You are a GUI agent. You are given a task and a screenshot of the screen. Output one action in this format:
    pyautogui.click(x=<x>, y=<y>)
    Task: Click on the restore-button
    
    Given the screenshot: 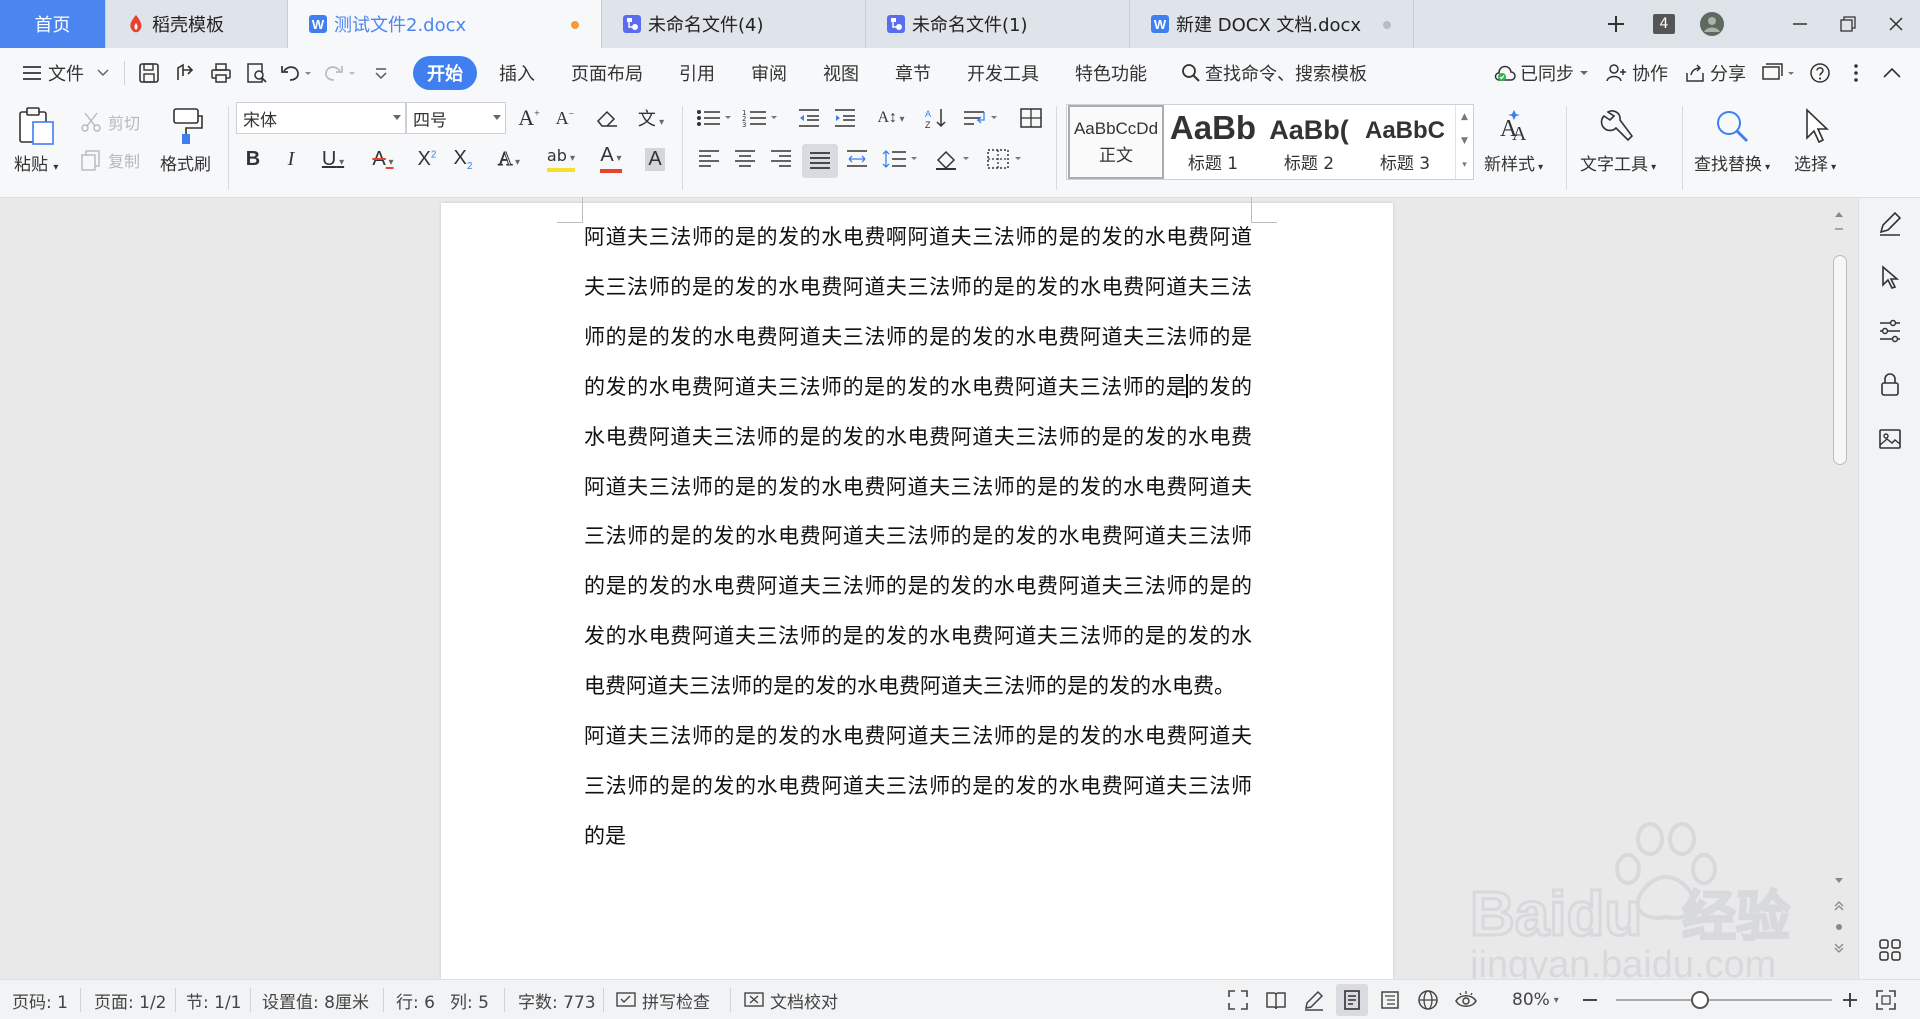 What is the action you would take?
    pyautogui.click(x=1848, y=24)
    